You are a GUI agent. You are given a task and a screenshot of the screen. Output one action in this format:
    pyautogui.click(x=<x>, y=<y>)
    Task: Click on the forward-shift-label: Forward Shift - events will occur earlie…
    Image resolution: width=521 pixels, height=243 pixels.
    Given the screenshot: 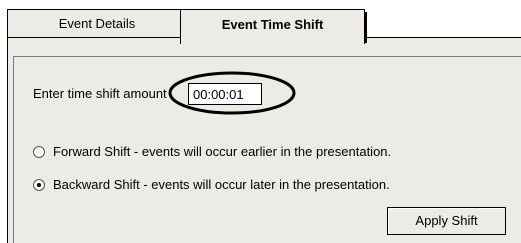 What is the action you would take?
    pyautogui.click(x=222, y=151)
    